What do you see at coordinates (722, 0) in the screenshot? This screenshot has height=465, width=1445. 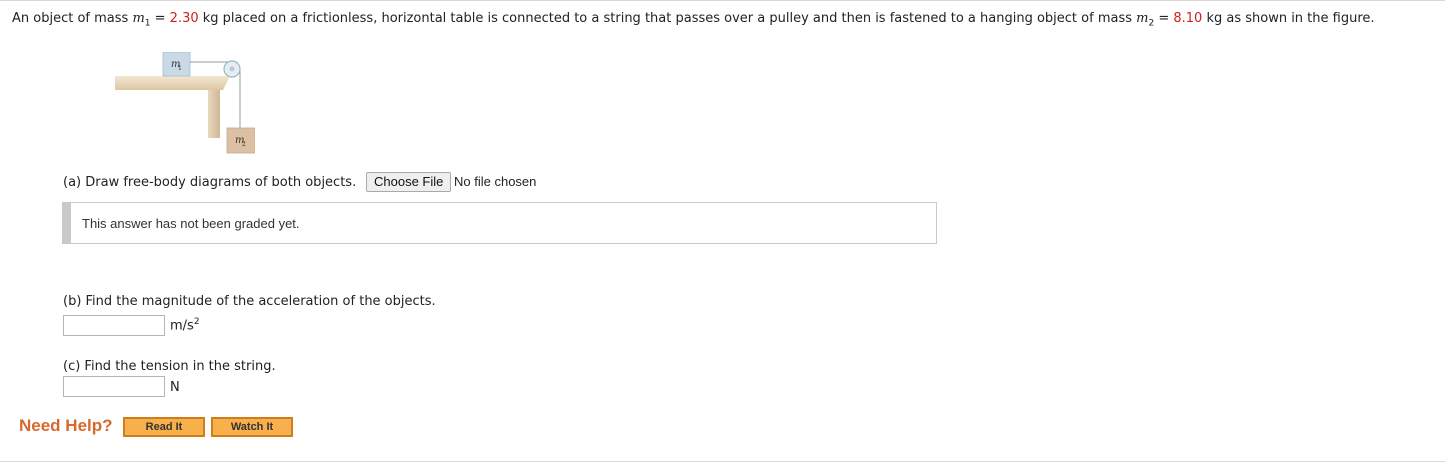 I see `top-divider` at bounding box center [722, 0].